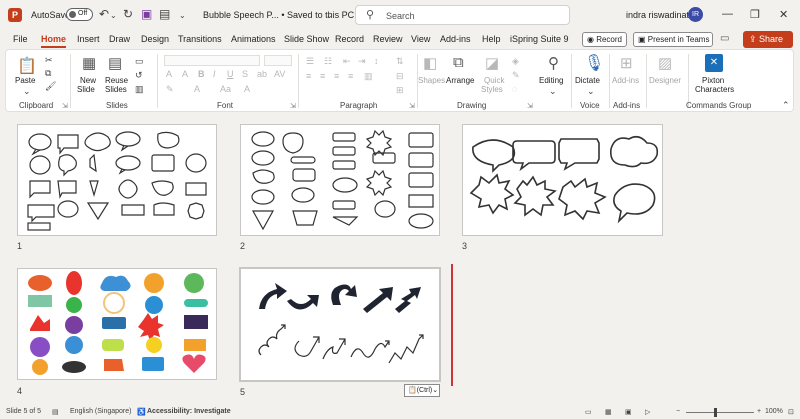  Describe the element at coordinates (494, 80) in the screenshot. I see `quick-styles-label-1: Quick` at that location.